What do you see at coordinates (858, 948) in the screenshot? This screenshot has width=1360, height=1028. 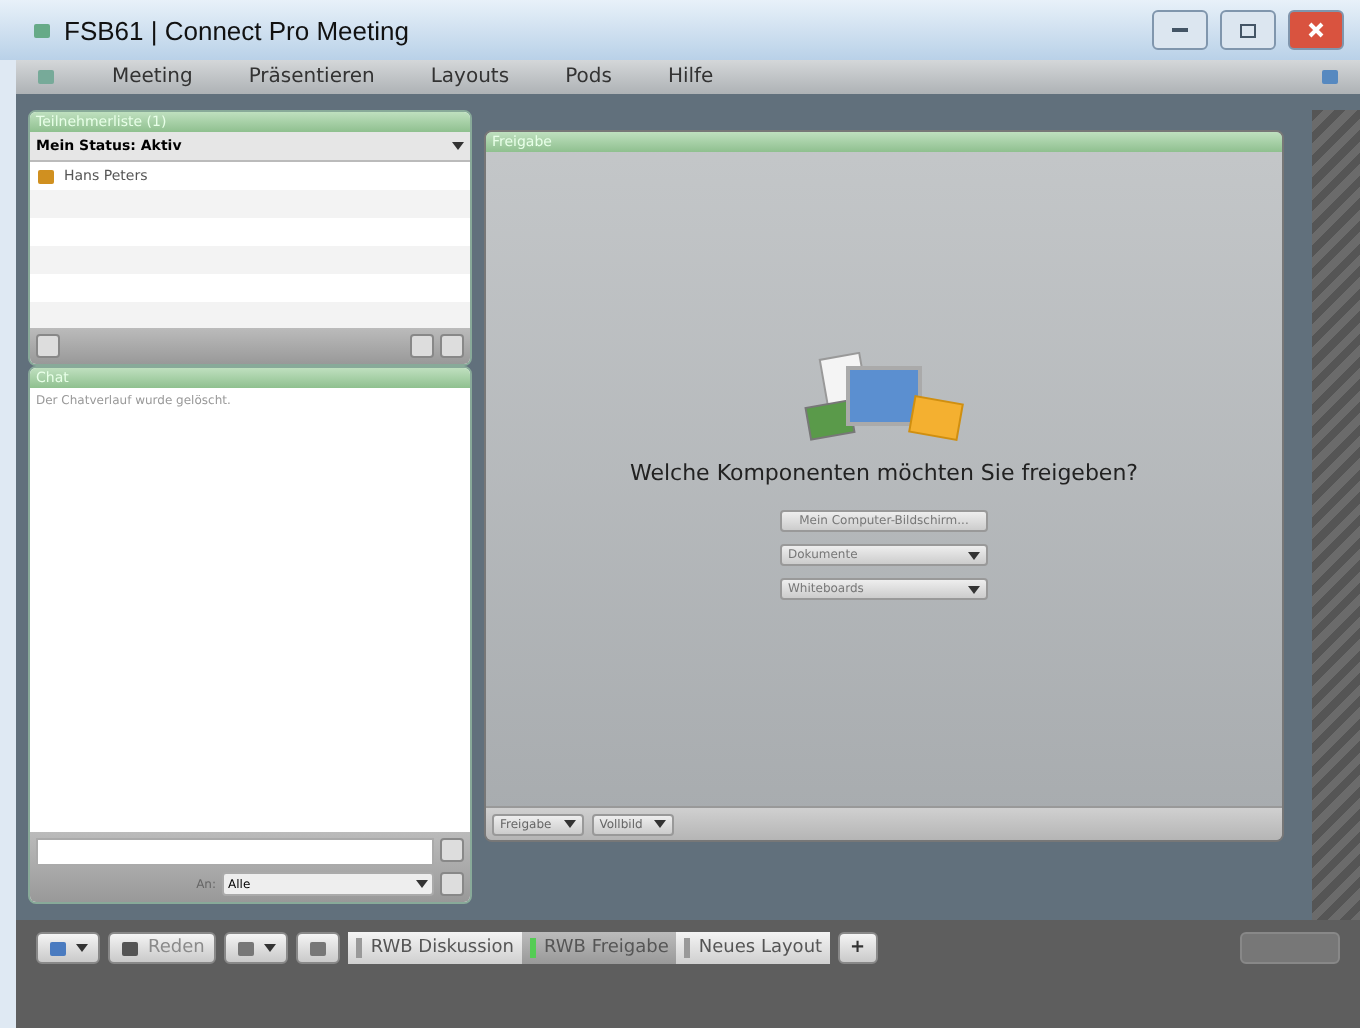 I see `add-layout-button: +` at bounding box center [858, 948].